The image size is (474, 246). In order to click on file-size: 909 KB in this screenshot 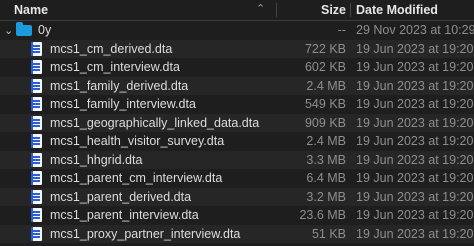, I will do `click(325, 122)`.